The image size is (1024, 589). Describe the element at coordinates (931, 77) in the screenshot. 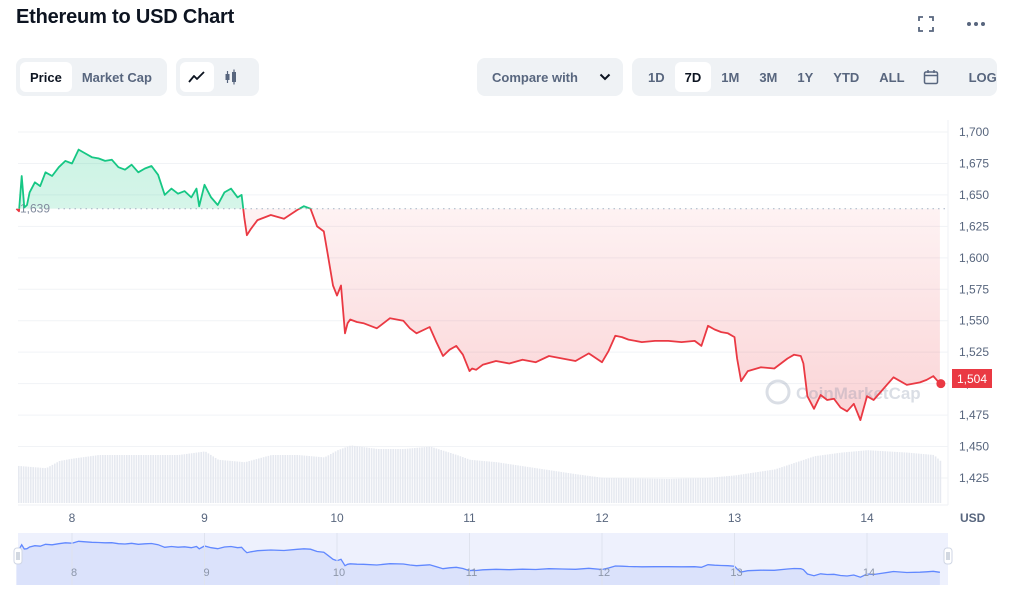

I see `calendar-button` at that location.